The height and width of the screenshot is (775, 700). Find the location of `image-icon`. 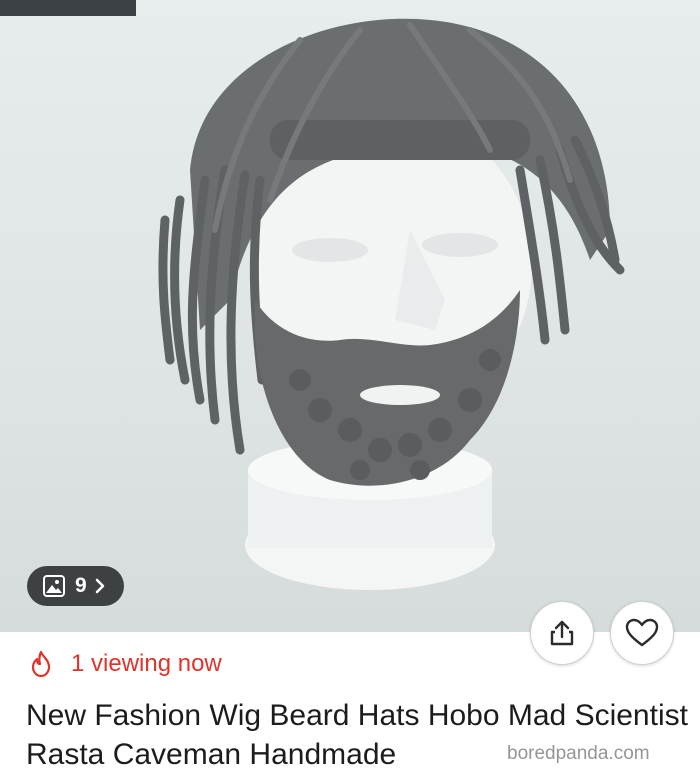

image-icon is located at coordinates (54, 586).